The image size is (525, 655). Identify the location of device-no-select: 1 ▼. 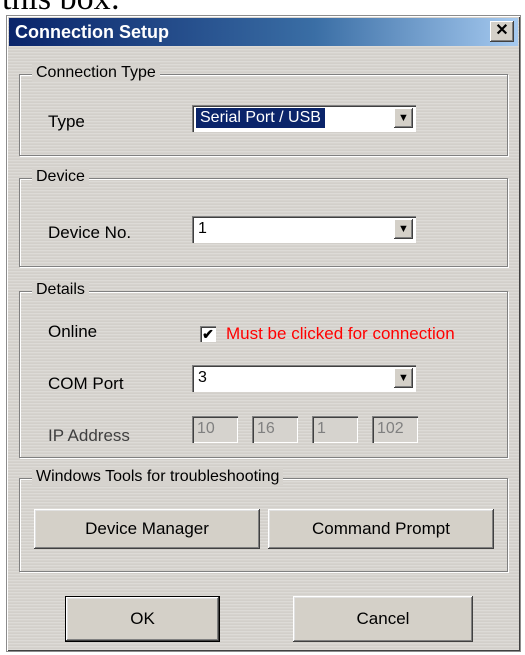
(304, 229).